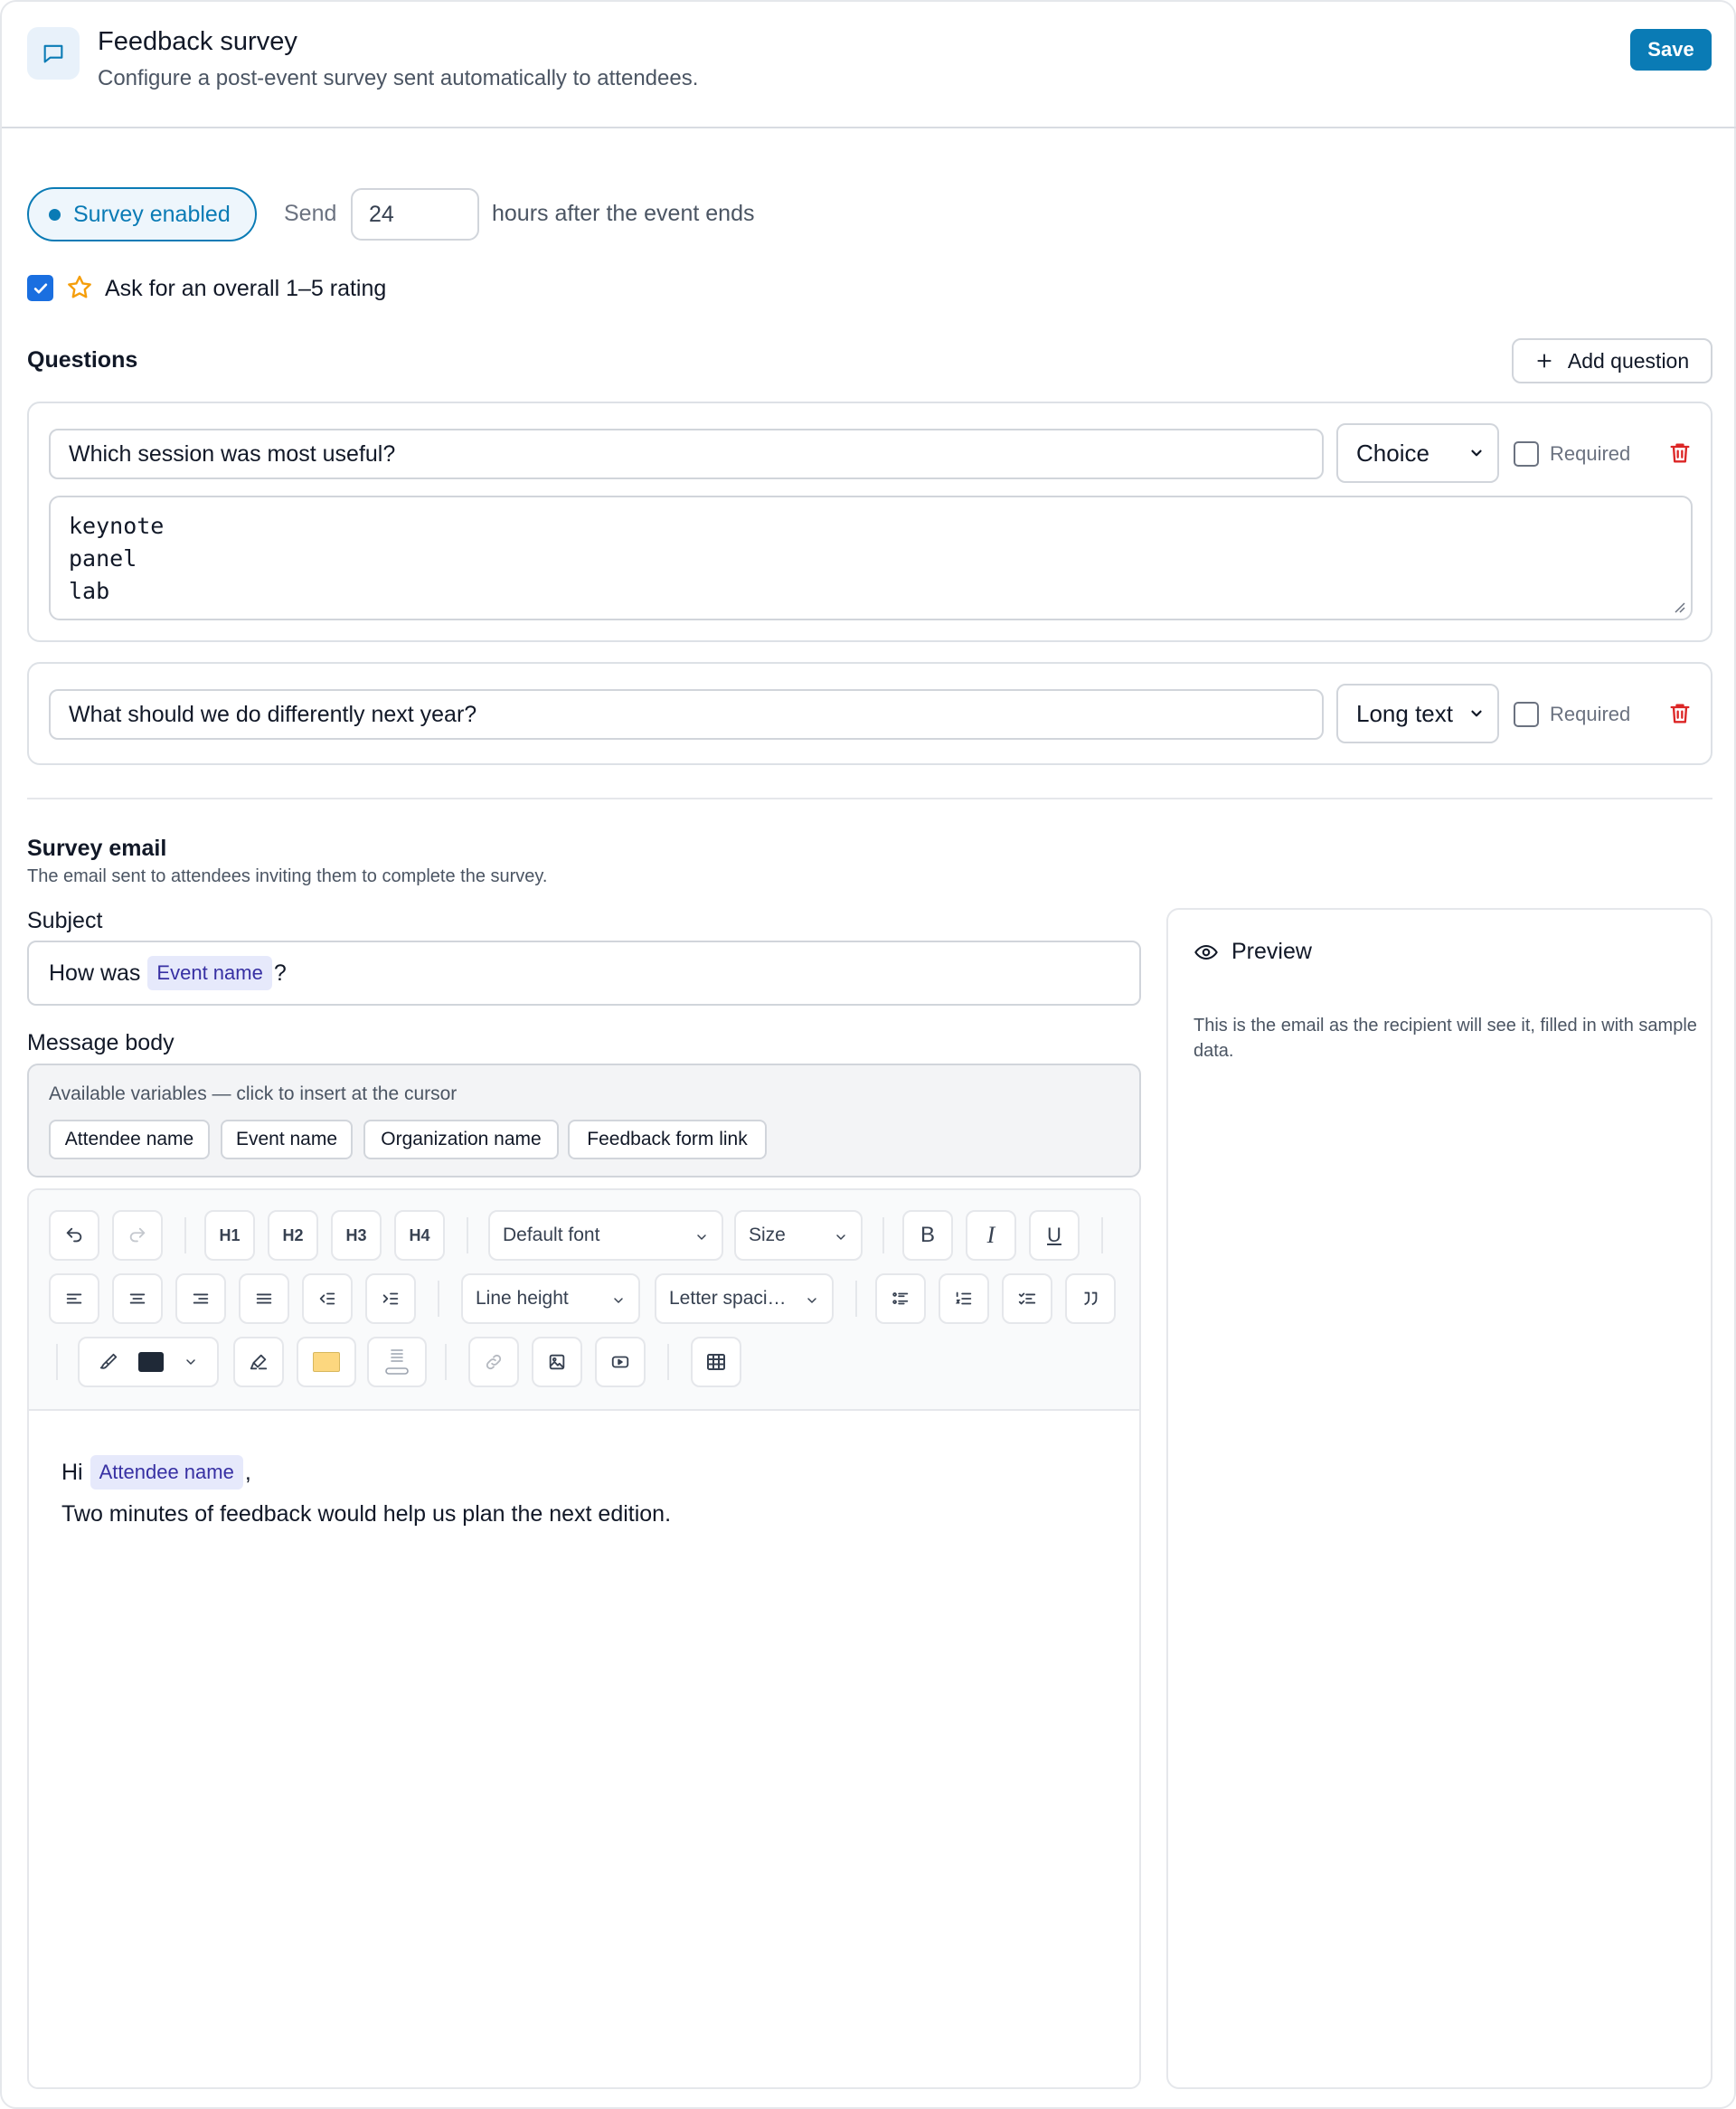 Image resolution: width=1736 pixels, height=2109 pixels. Describe the element at coordinates (230, 1235) in the screenshot. I see `heading-1-button: H1` at that location.